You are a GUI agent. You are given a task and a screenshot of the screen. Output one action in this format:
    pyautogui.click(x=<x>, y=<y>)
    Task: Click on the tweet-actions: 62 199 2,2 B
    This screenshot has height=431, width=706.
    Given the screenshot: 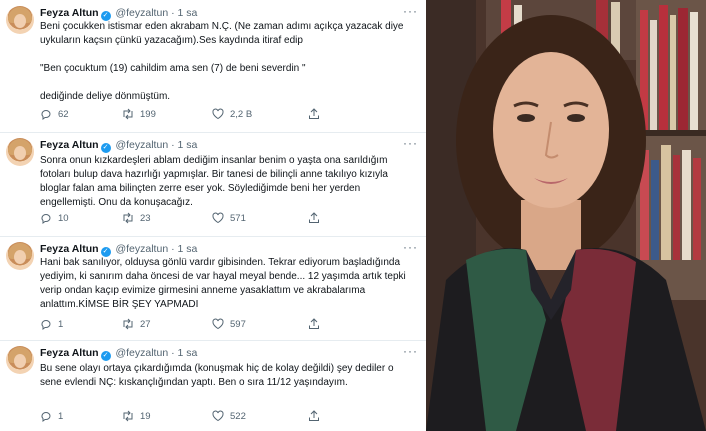 What is the action you would take?
    pyautogui.click(x=205, y=115)
    